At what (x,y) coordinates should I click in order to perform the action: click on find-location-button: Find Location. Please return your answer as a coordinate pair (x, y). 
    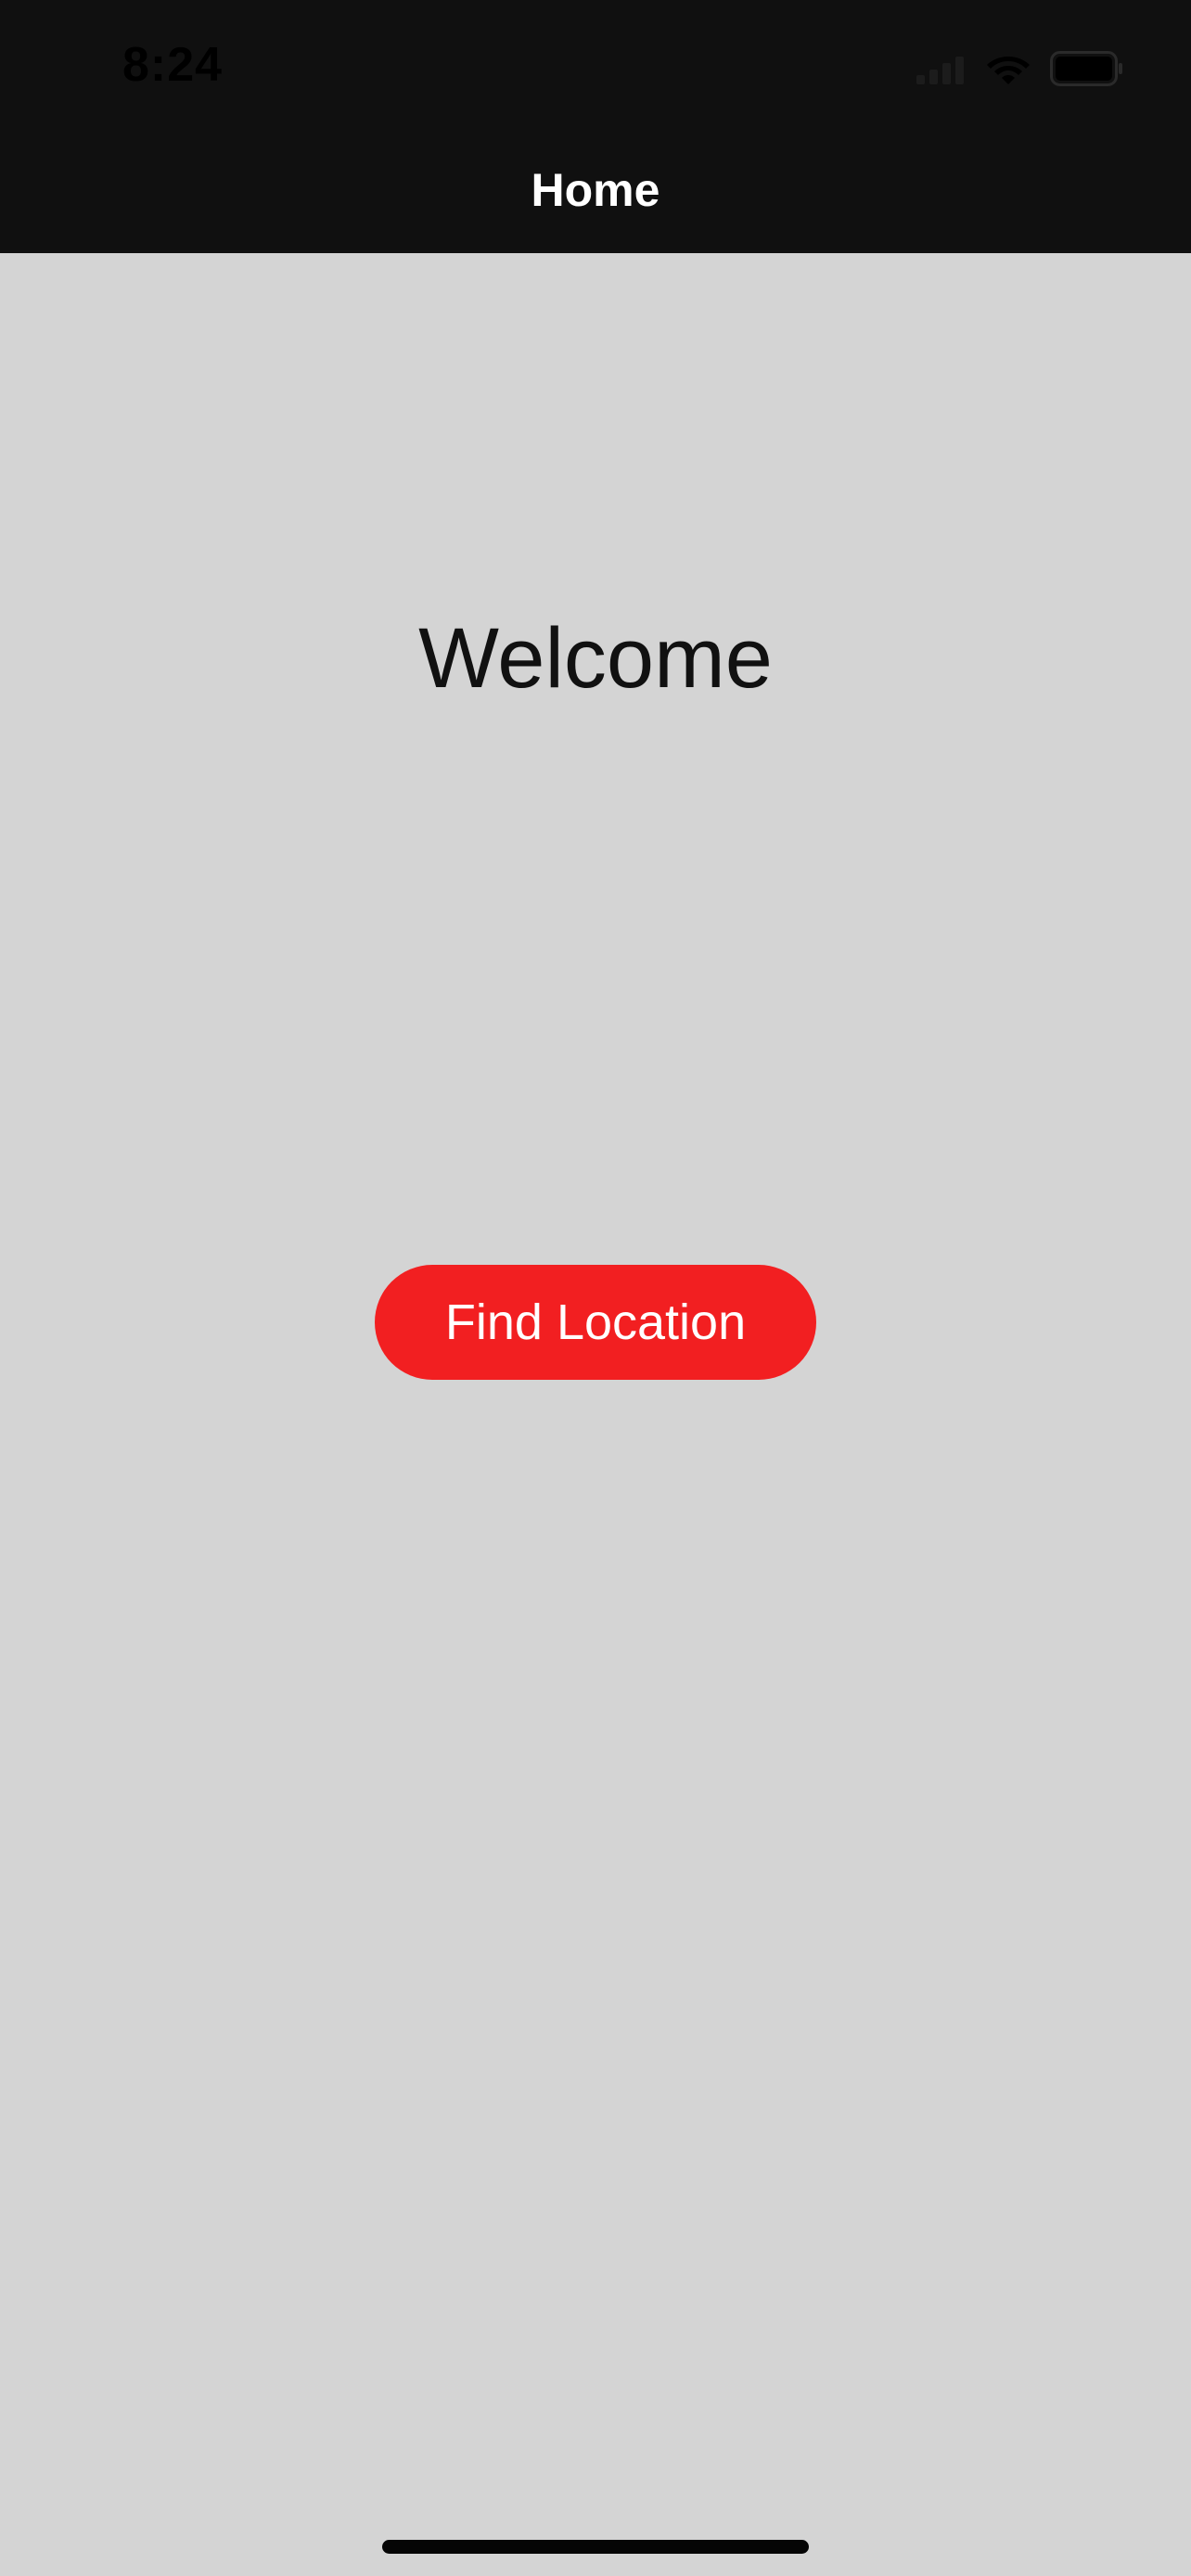
    Looking at the image, I should click on (595, 1323).